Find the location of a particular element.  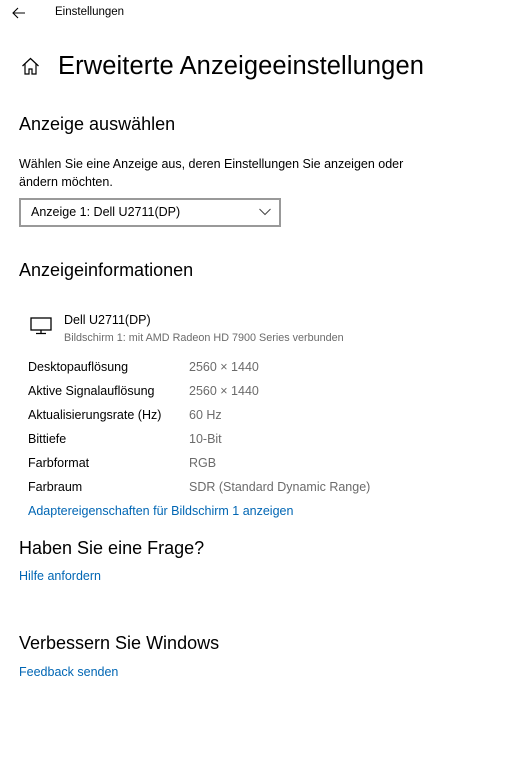

select-display-heading: Anzeige auswählen is located at coordinates (97, 124).